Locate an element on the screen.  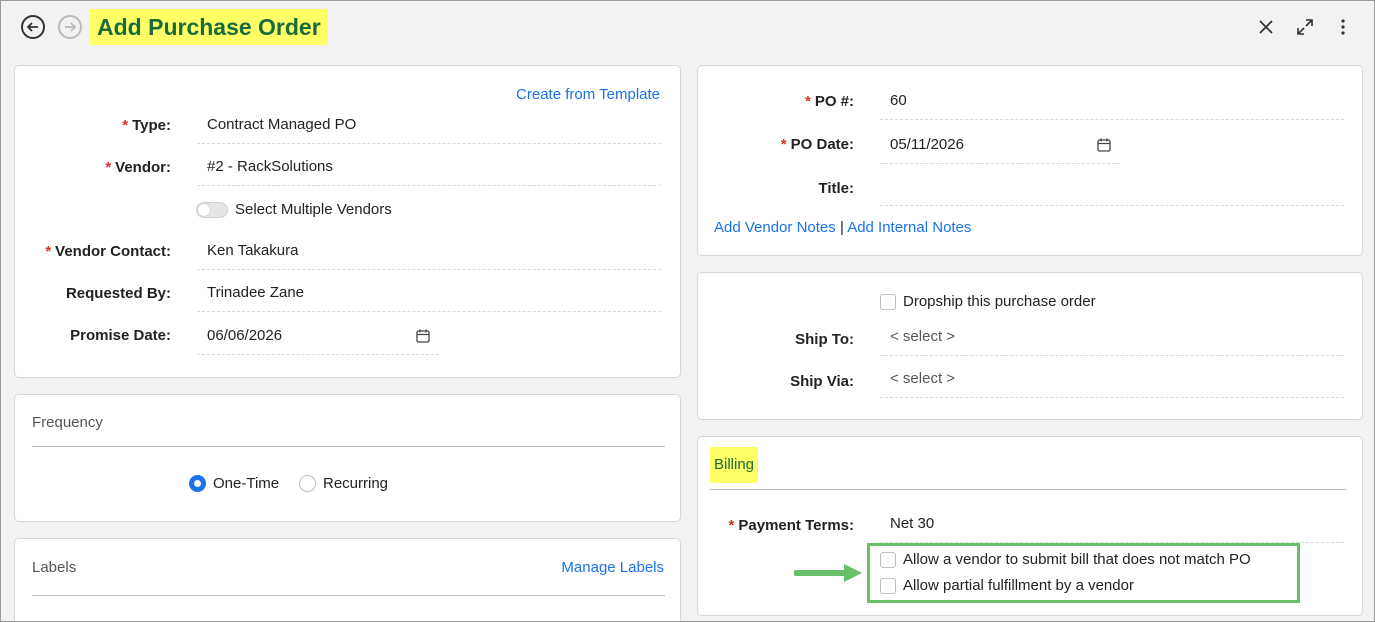
title-input is located at coordinates (1112, 187).